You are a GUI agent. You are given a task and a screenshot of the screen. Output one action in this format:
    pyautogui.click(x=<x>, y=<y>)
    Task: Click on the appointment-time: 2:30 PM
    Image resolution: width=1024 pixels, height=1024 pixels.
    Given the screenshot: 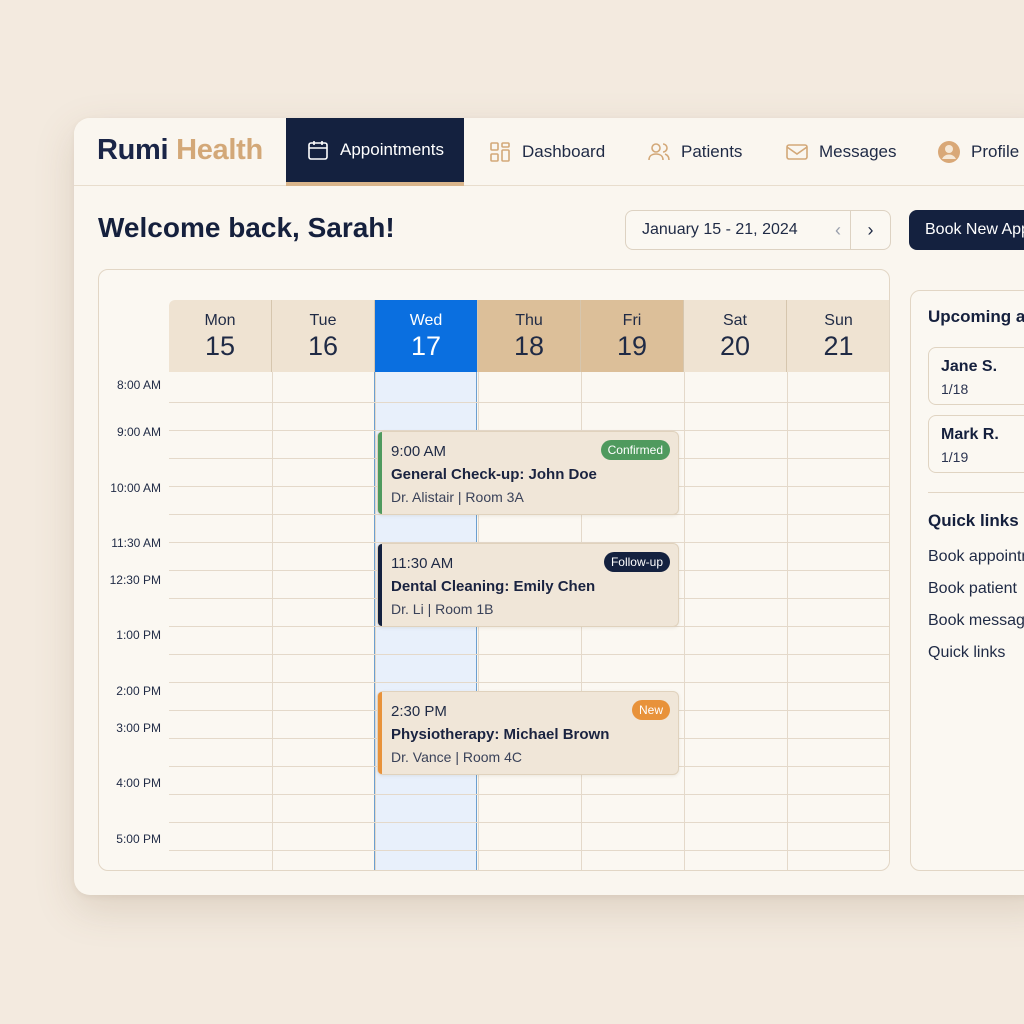 What is the action you would take?
    pyautogui.click(x=419, y=711)
    